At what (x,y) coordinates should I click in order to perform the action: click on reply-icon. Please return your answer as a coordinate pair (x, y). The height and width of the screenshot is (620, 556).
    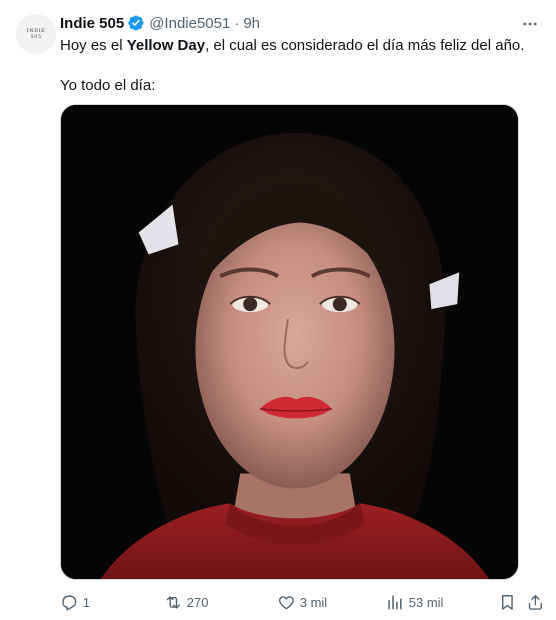
    Looking at the image, I should click on (69, 603).